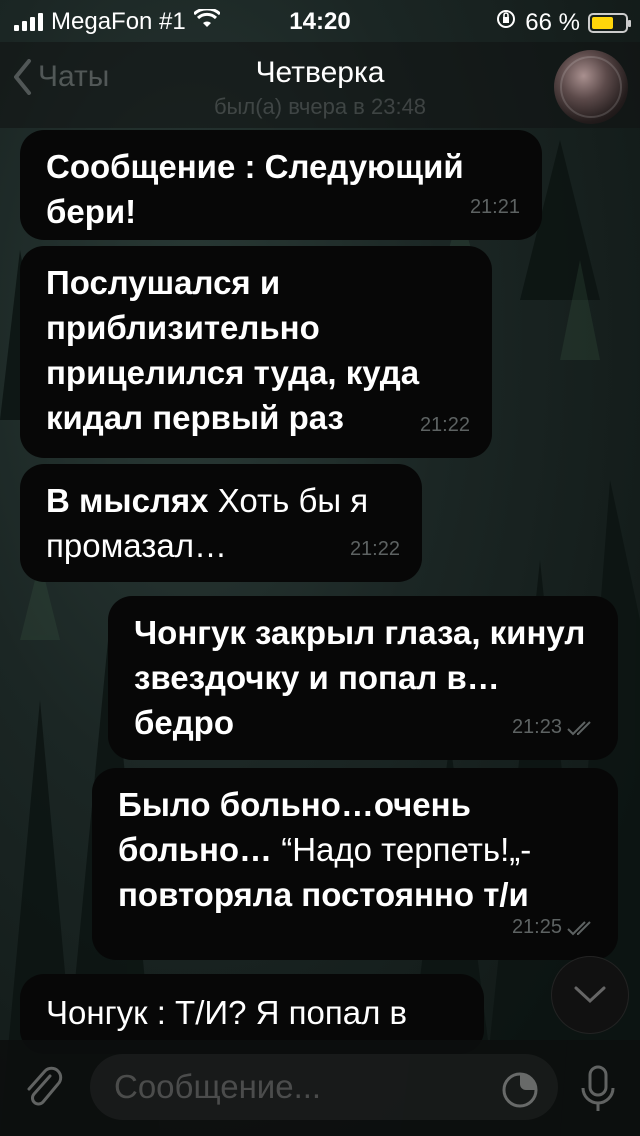 The image size is (640, 1136). I want to click on chat-title: Четверка, so click(320, 73).